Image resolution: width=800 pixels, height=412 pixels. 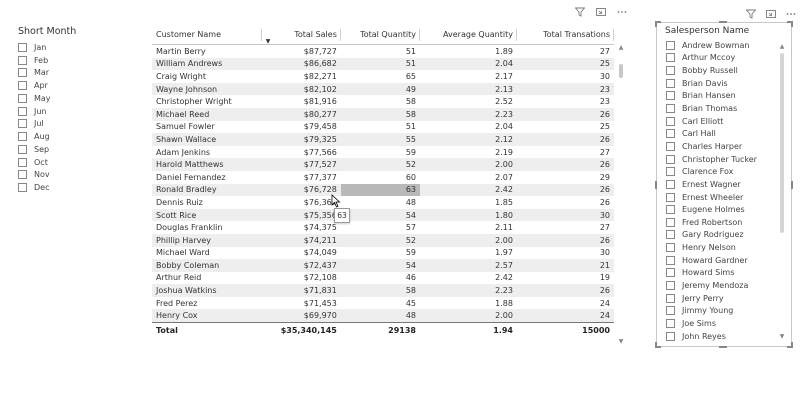 What do you see at coordinates (725, 336) in the screenshot?
I see `slicer-item: John Reyes` at bounding box center [725, 336].